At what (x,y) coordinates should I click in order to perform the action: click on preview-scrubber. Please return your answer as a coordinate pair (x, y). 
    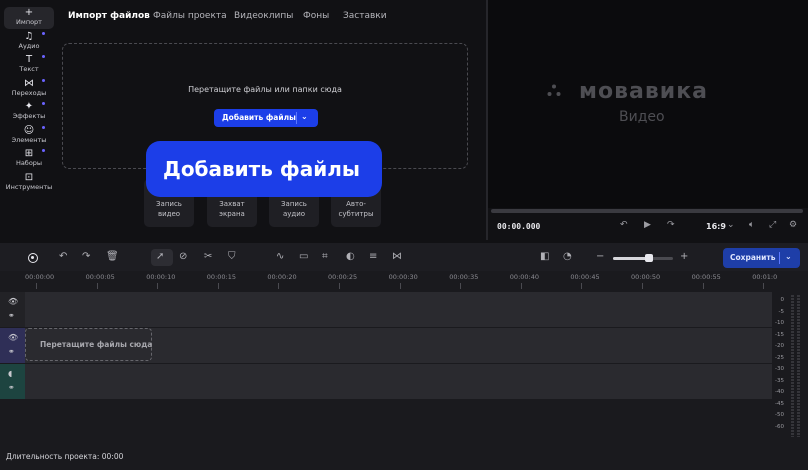
    Looking at the image, I should click on (647, 211).